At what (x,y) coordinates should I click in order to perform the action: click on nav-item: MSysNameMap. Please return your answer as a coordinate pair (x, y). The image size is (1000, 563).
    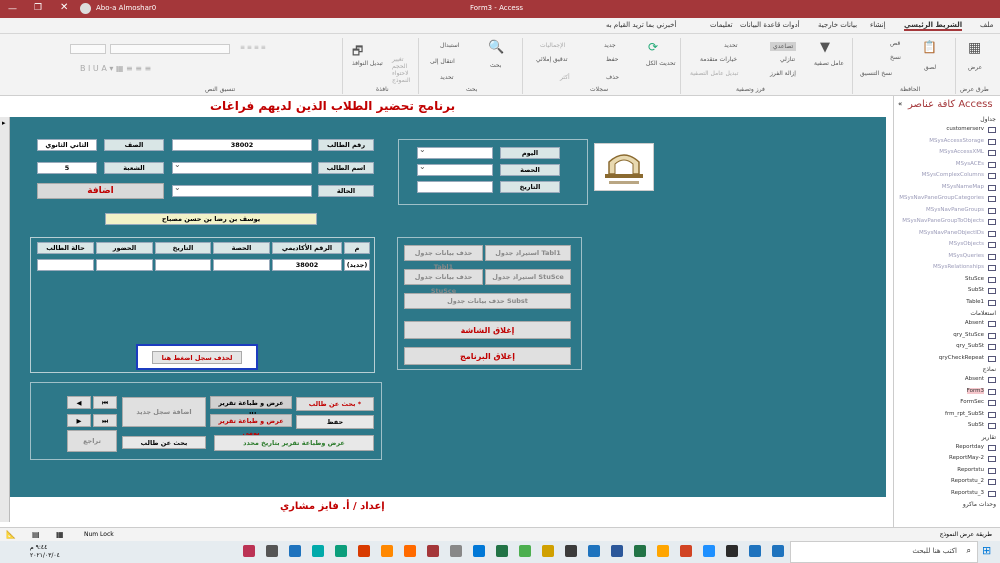
    Looking at the image, I should click on (963, 187).